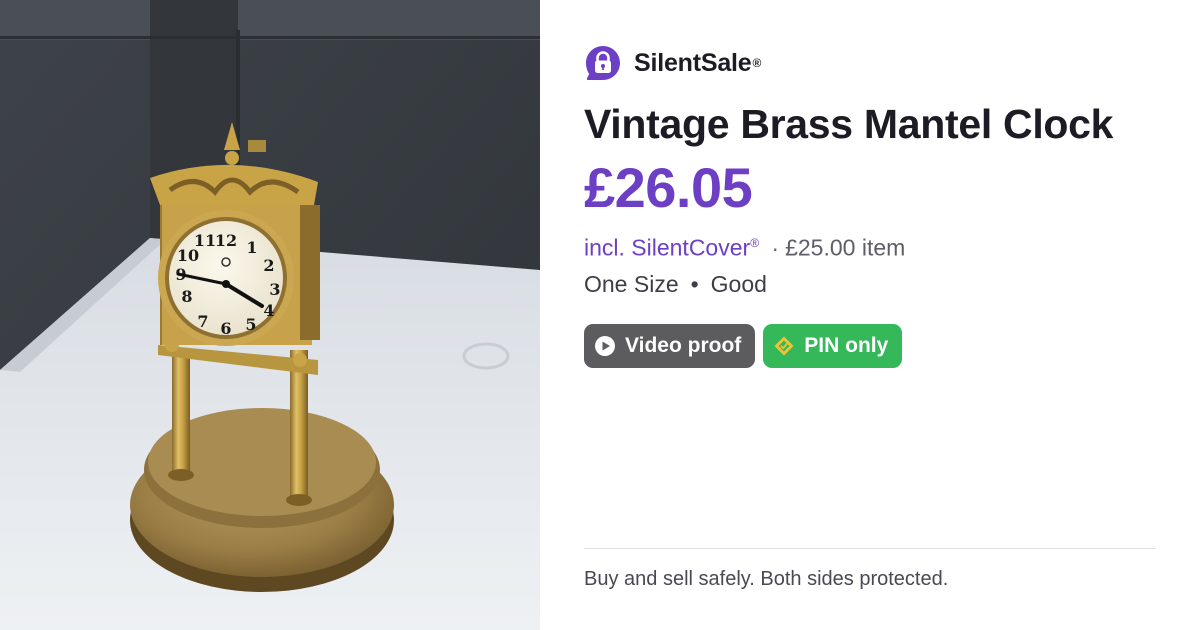 This screenshot has height=630, width=1200. What do you see at coordinates (250, 324) in the screenshot?
I see `numeral-5: 5` at bounding box center [250, 324].